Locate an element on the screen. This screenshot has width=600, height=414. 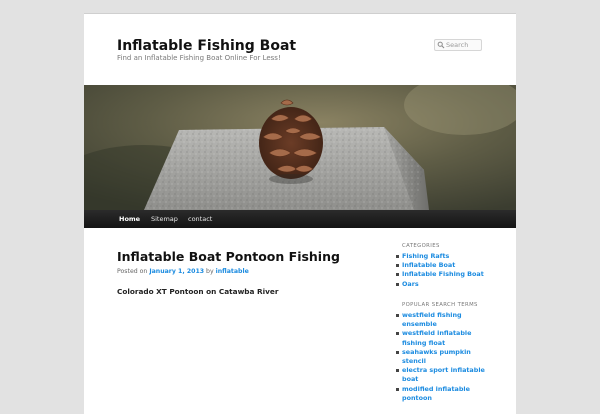
category-item: Inflatable Fishing Boat is located at coordinates (444, 274).